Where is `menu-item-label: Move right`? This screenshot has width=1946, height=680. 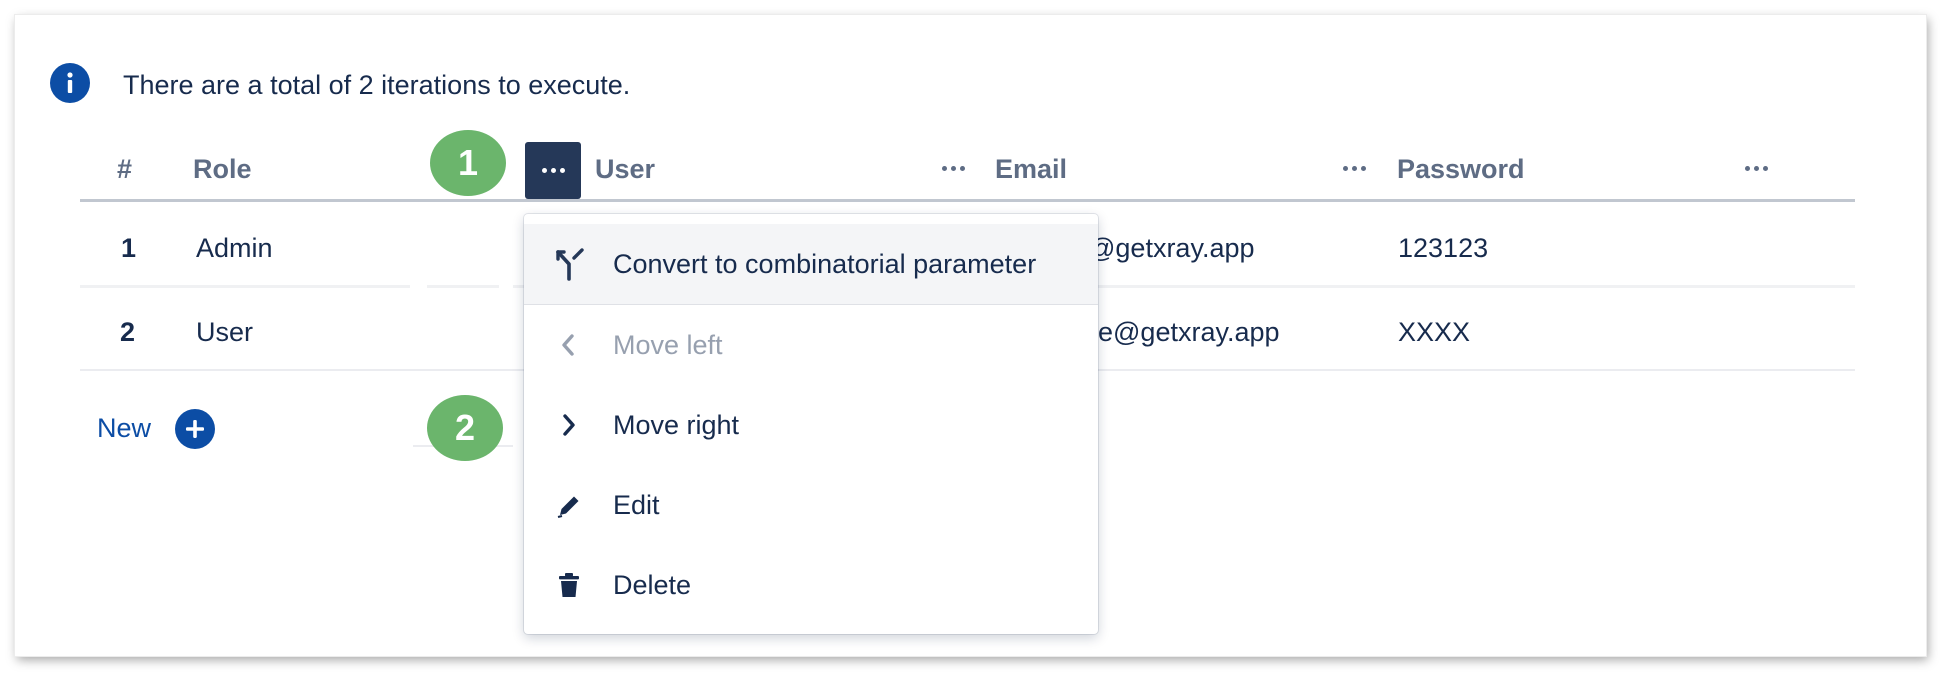 menu-item-label: Move right is located at coordinates (676, 424).